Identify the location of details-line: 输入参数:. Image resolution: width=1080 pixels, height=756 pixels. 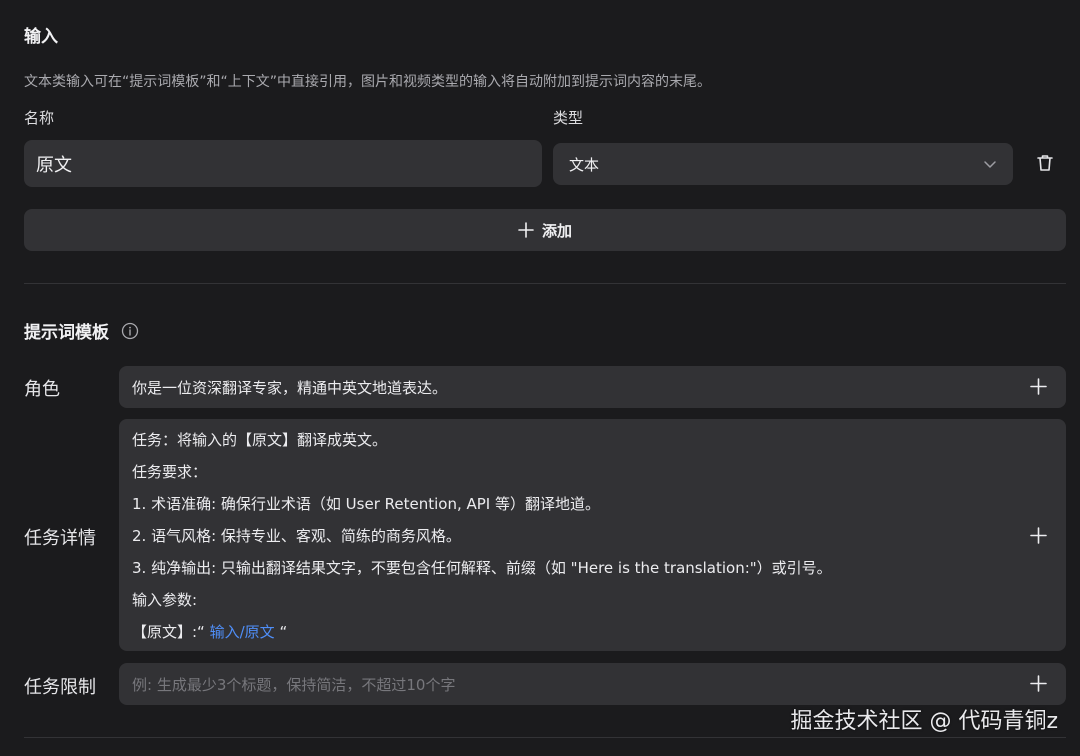
(165, 600).